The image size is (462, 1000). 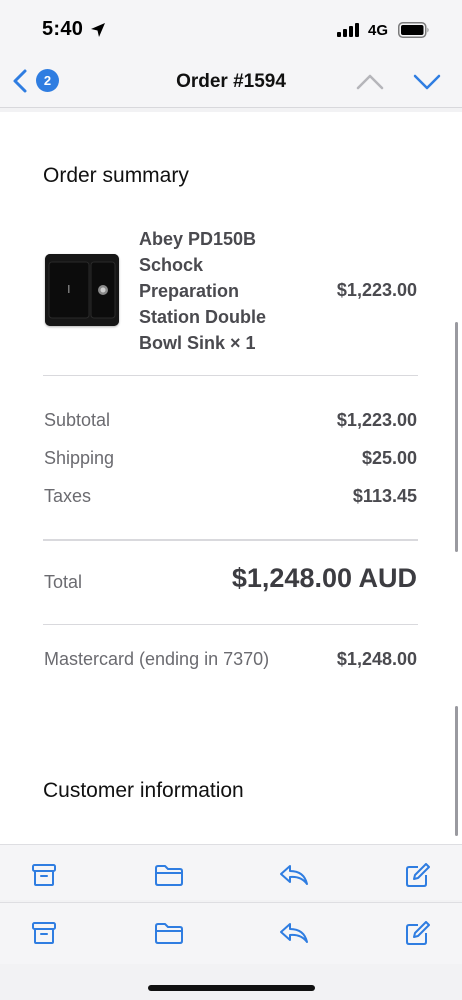 What do you see at coordinates (143, 790) in the screenshot?
I see `customer-information-heading: Customer information` at bounding box center [143, 790].